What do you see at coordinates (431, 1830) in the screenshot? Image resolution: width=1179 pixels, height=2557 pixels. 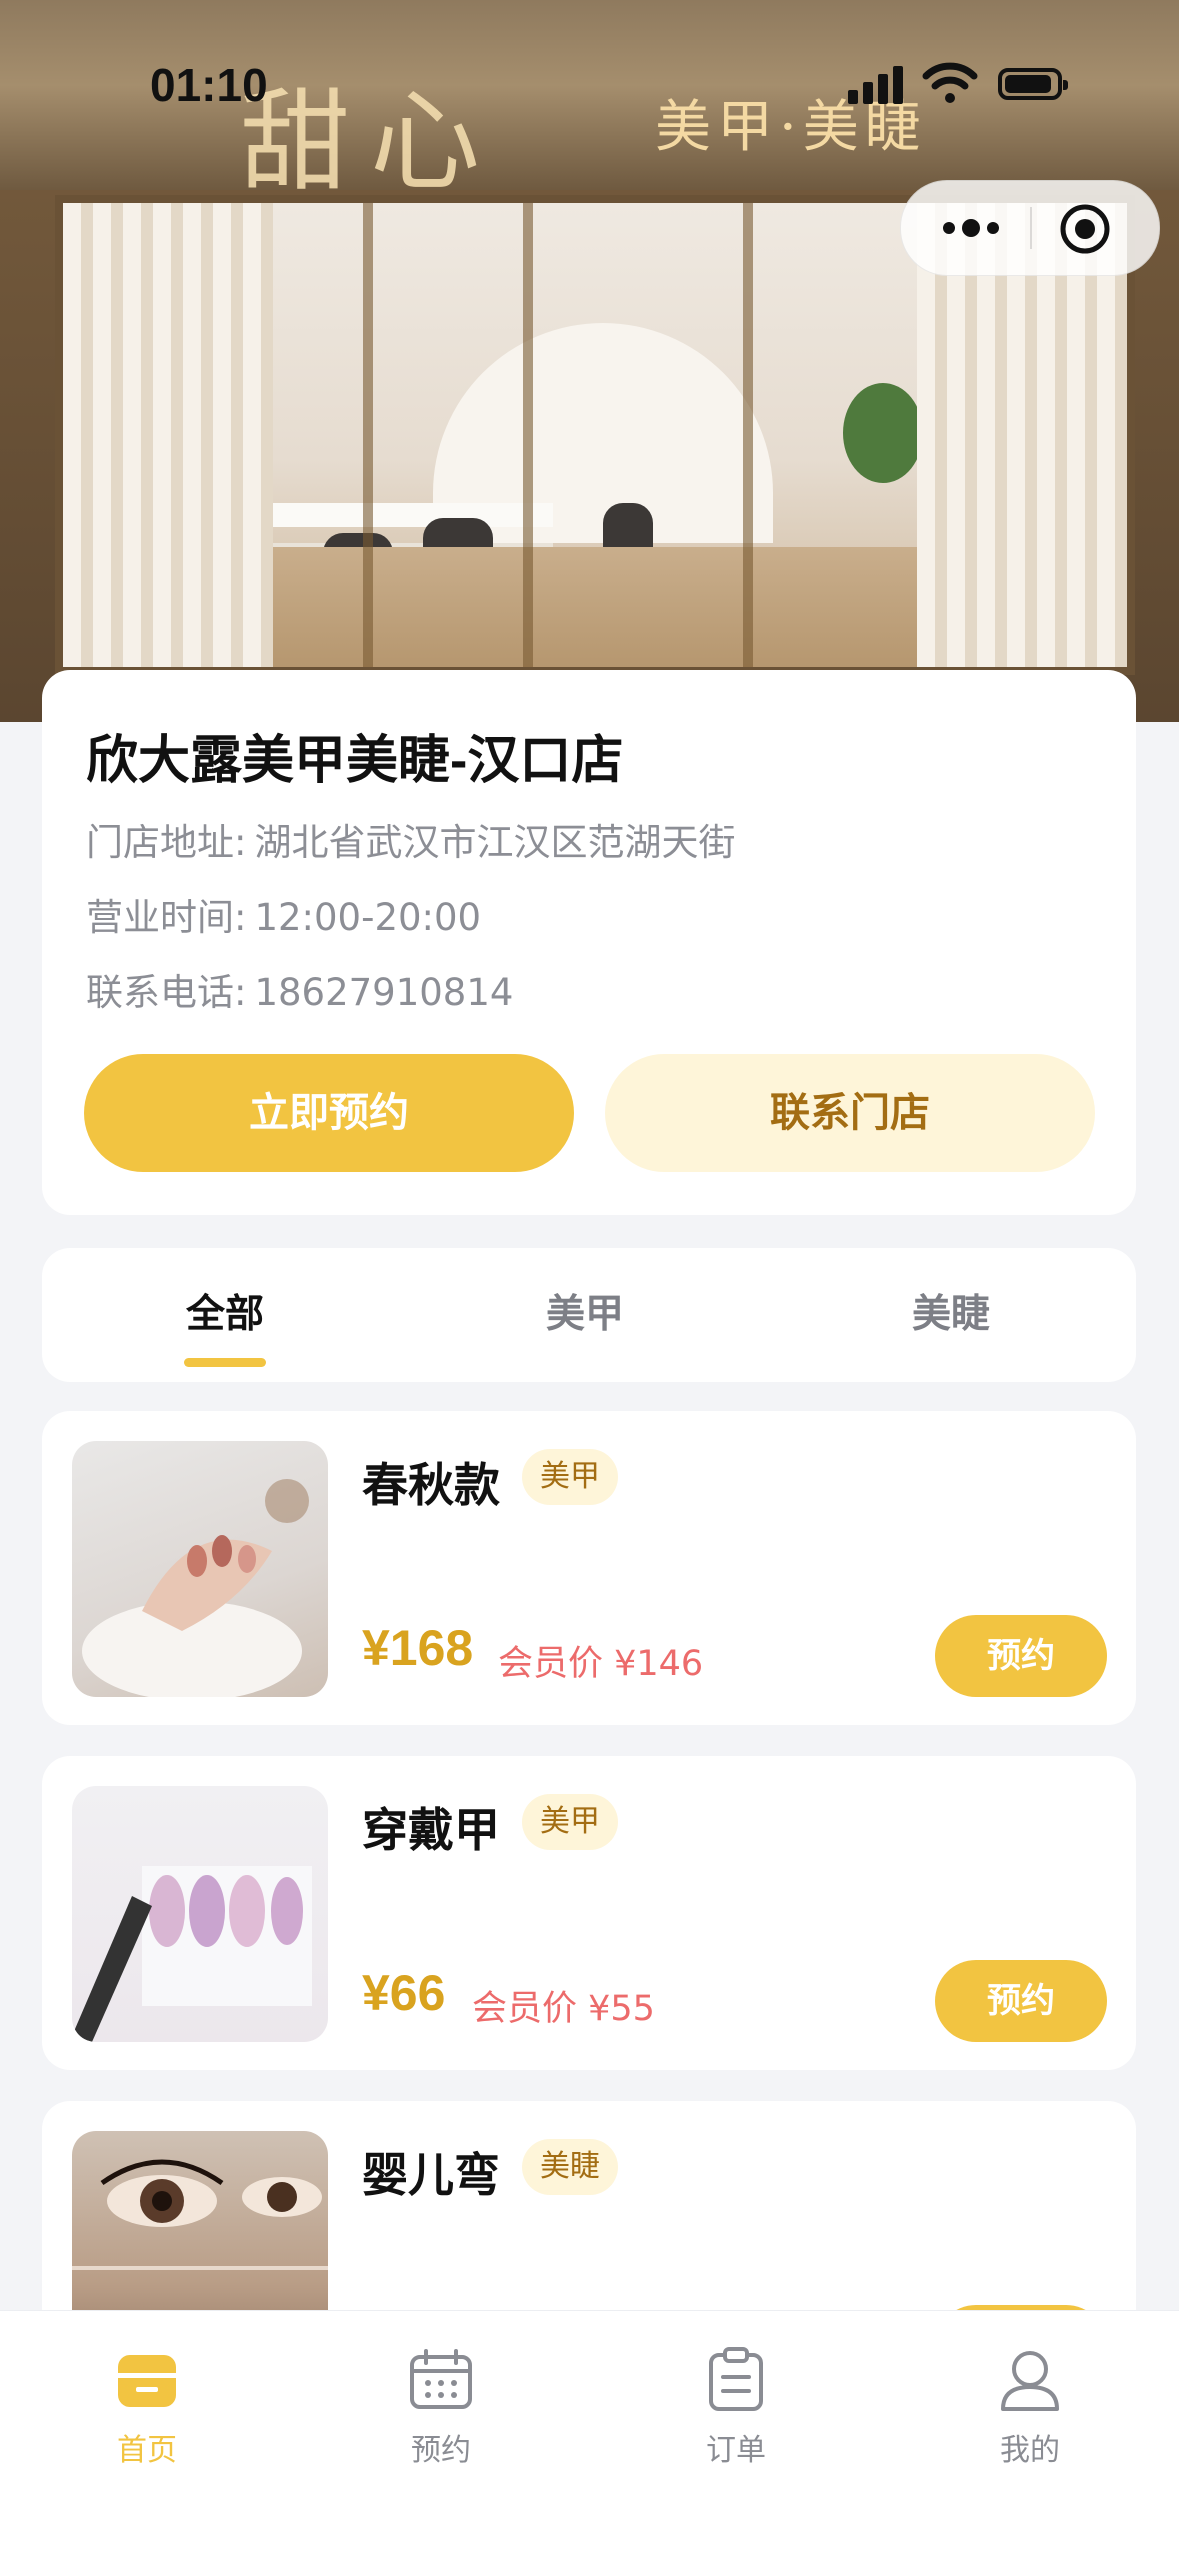 I see `product-name: 穿戴甲` at bounding box center [431, 1830].